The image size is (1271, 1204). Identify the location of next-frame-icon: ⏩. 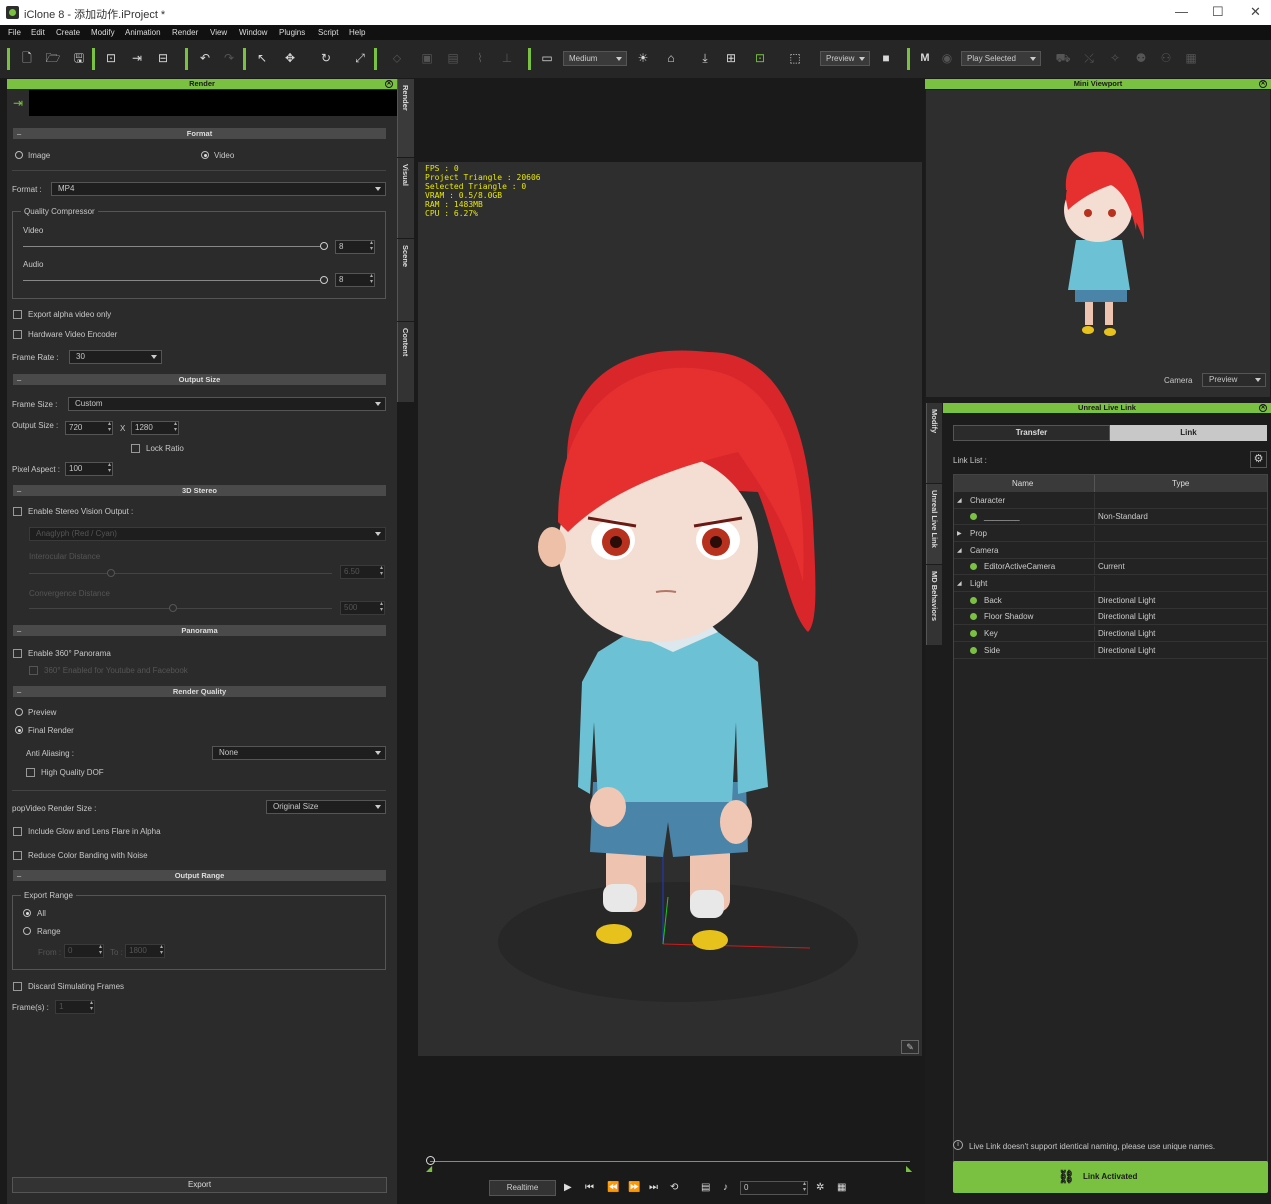
(634, 1187).